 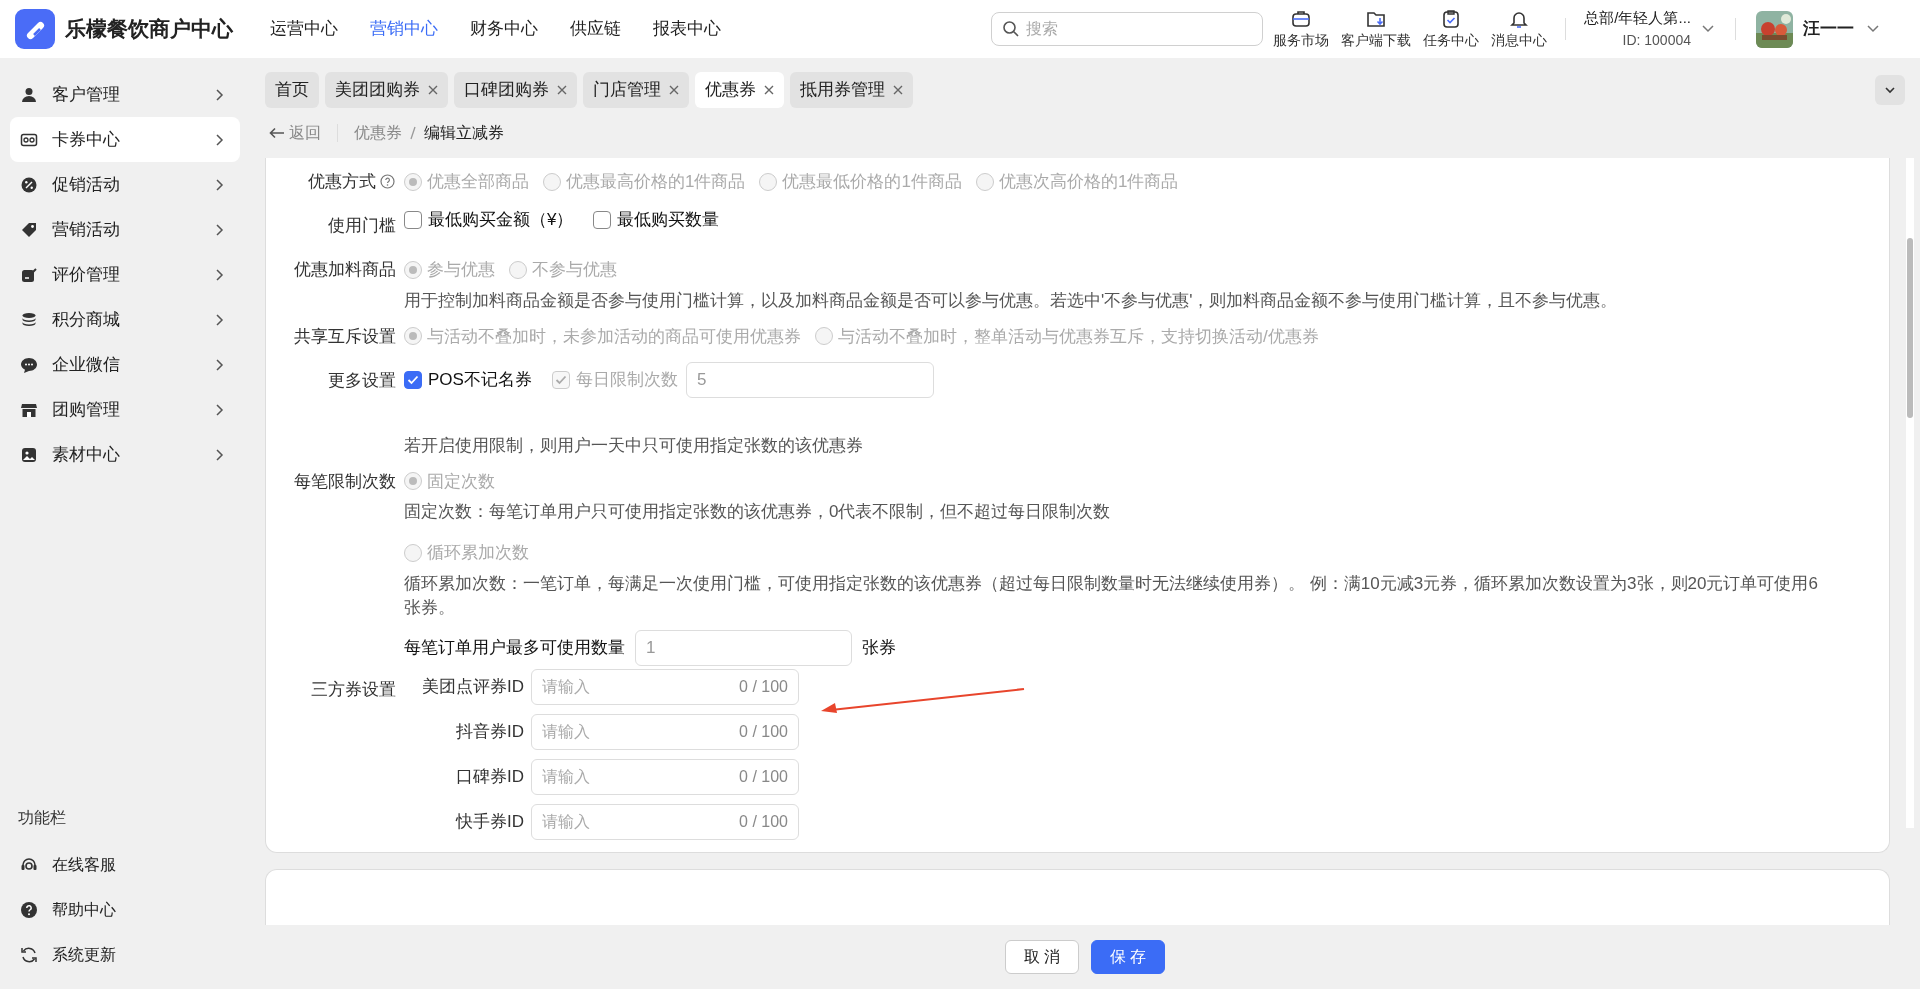 What do you see at coordinates (489, 220) in the screenshot?
I see `checkbox-option: 最低购买金额（¥）` at bounding box center [489, 220].